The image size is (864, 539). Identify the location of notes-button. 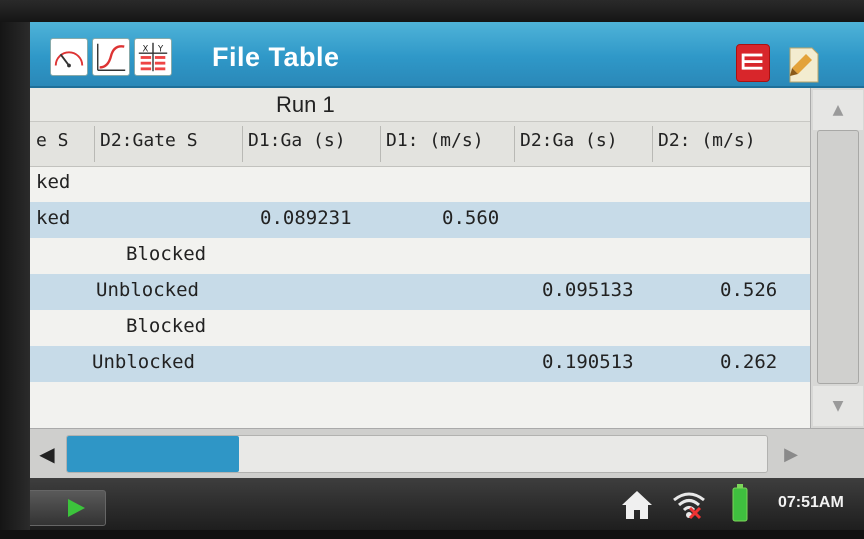
(753, 63).